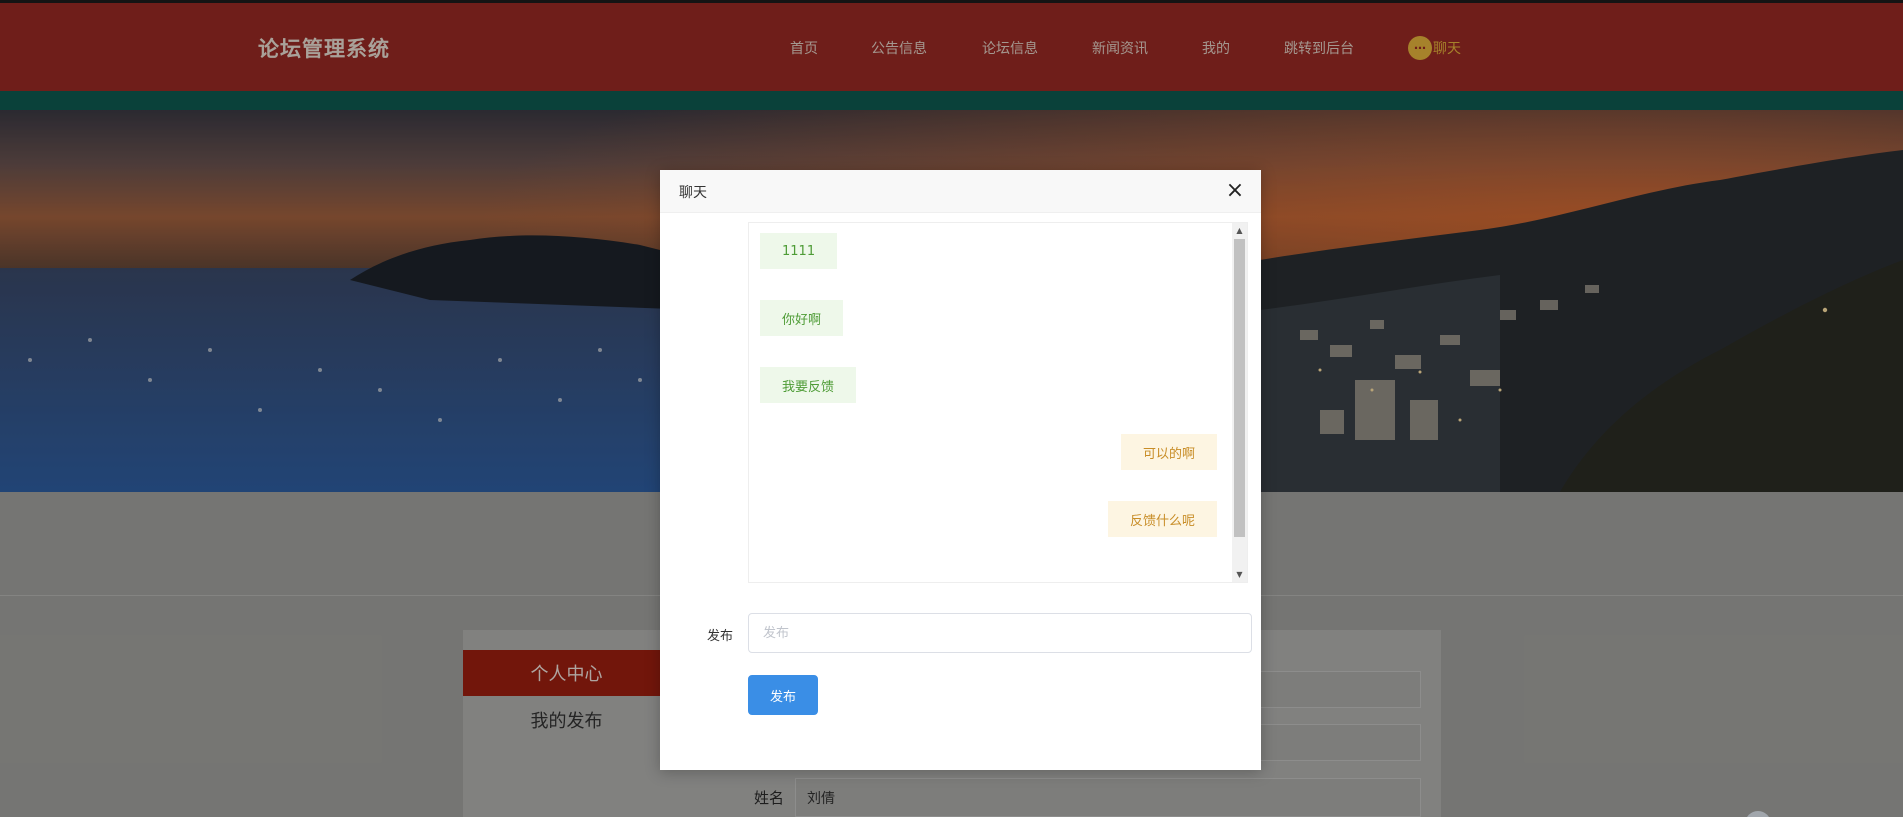 The image size is (1903, 817). Describe the element at coordinates (1235, 191) in the screenshot. I see `close-icon: ×` at that location.